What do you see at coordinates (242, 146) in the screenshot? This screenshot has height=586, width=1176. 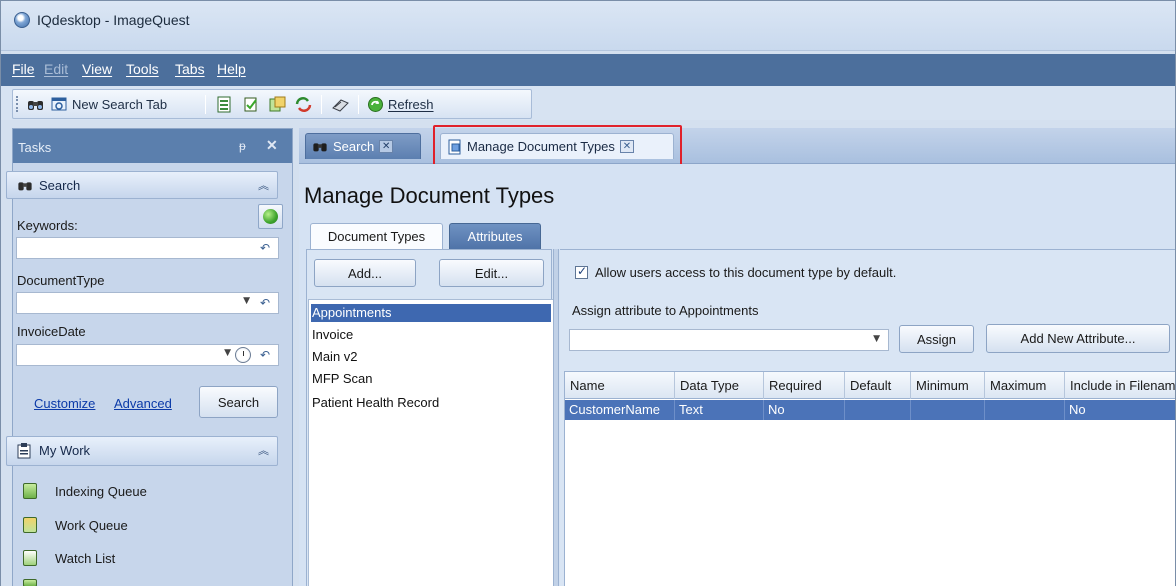 I see `pin-icon: ᵽ` at bounding box center [242, 146].